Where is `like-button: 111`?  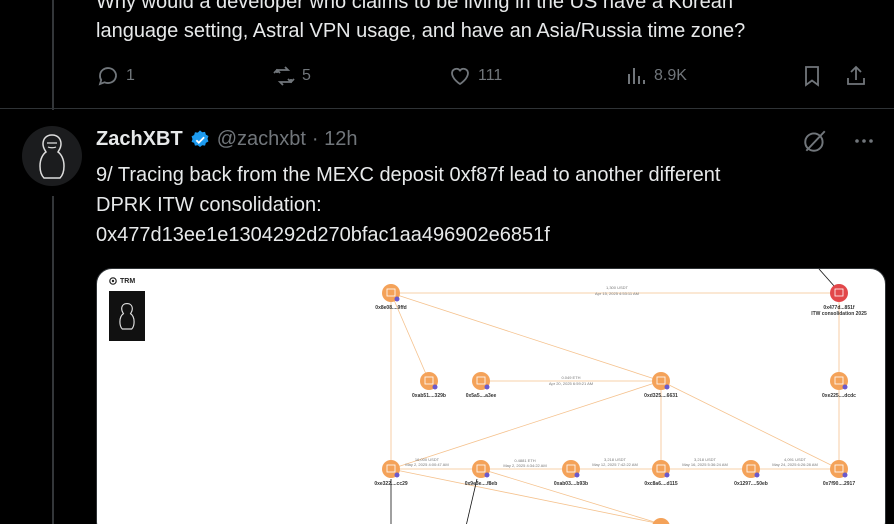 like-button: 111 is located at coordinates (475, 76).